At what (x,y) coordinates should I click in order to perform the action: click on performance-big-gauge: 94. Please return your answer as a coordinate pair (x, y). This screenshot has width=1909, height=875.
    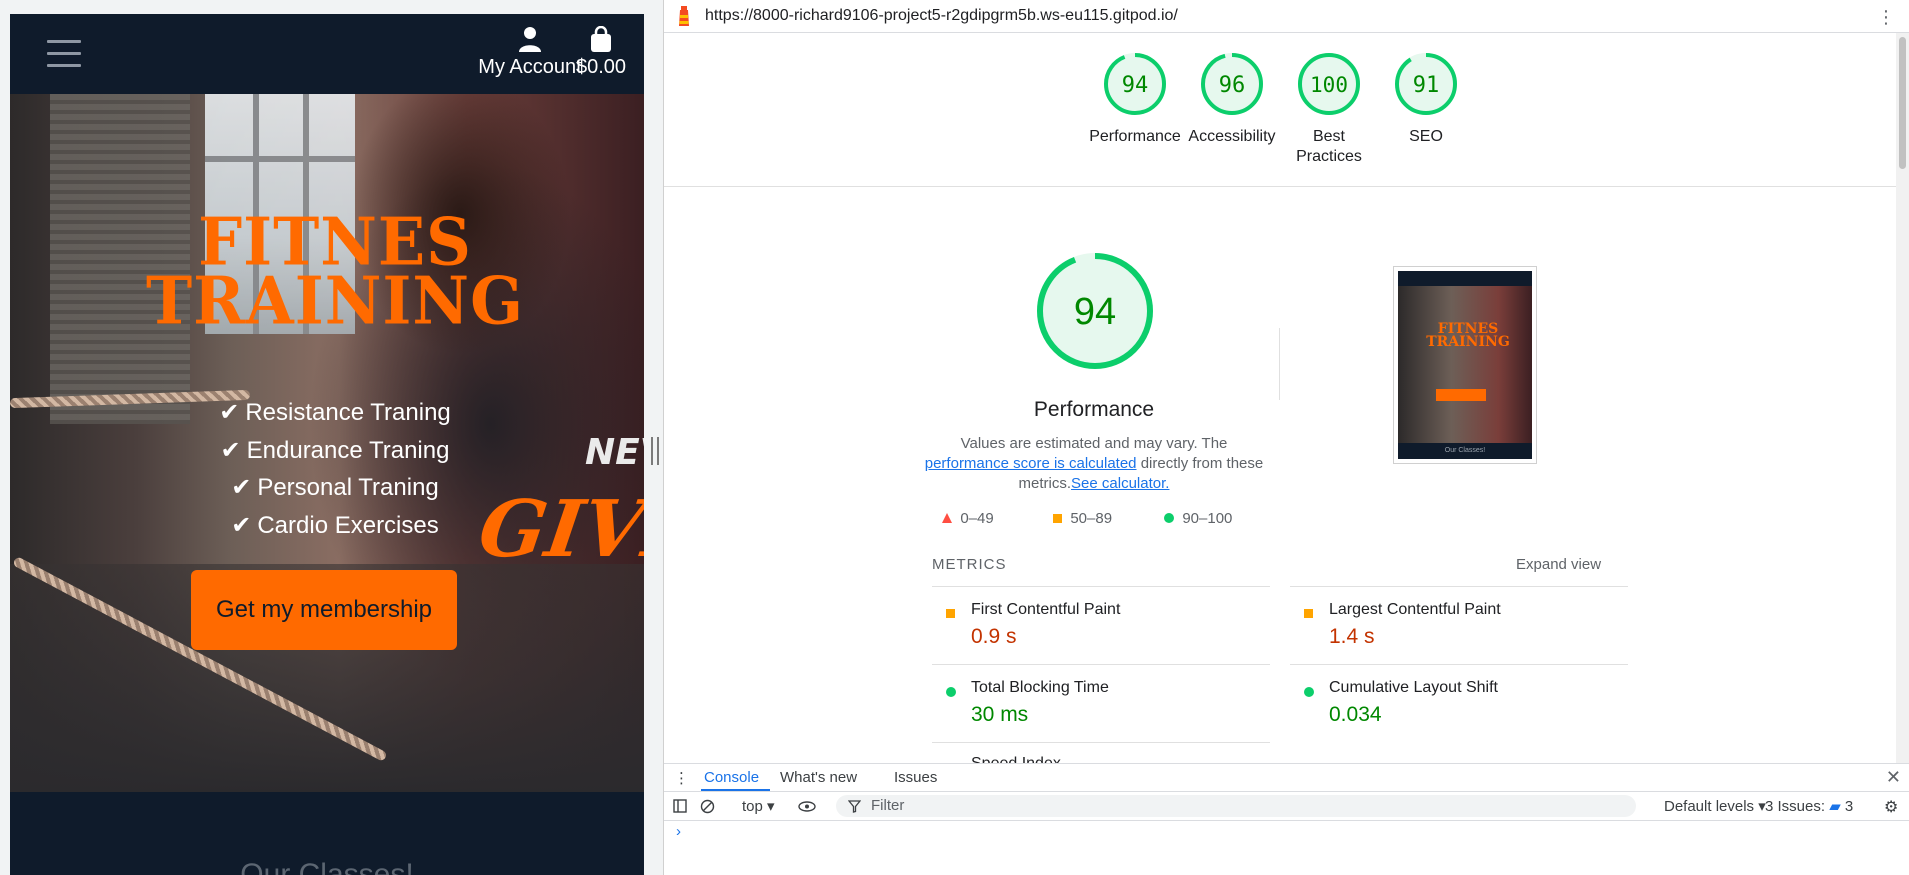
    Looking at the image, I should click on (1095, 311).